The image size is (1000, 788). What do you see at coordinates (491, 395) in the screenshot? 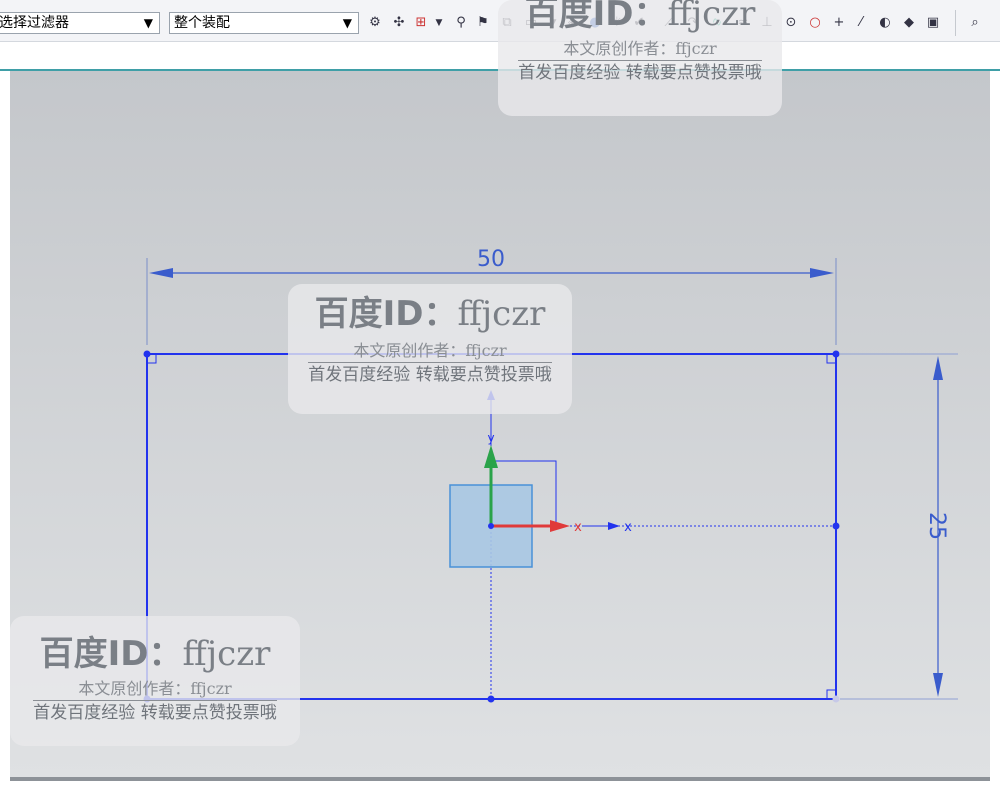
I see `sketch-y-axis-arrow` at bounding box center [491, 395].